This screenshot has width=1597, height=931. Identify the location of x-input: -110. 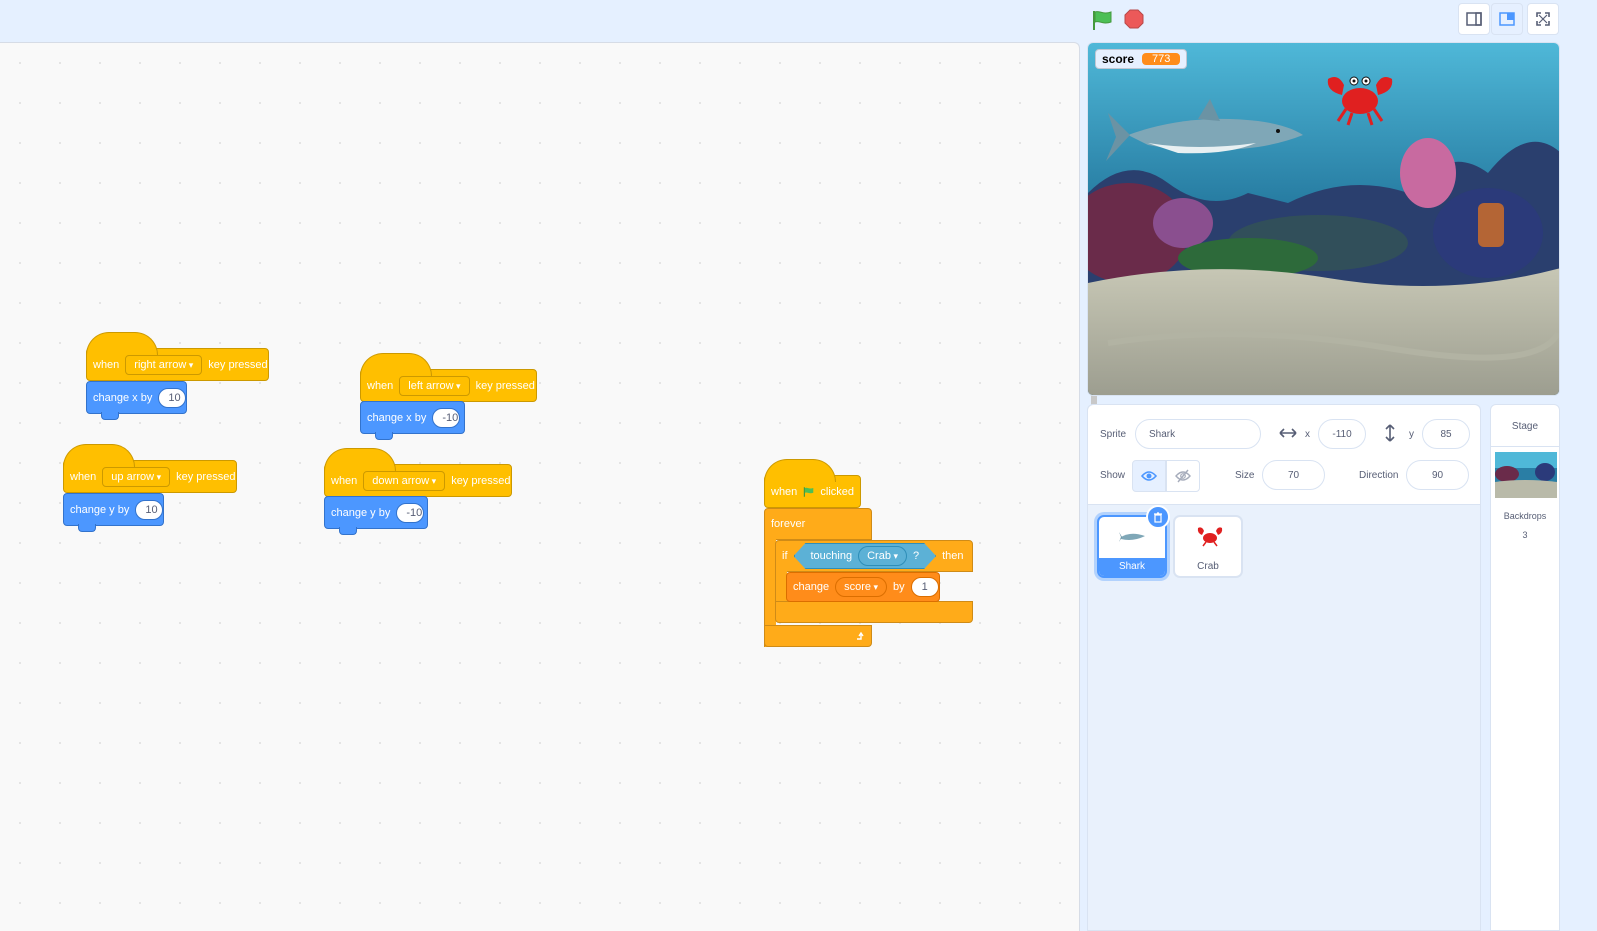
(1342, 434).